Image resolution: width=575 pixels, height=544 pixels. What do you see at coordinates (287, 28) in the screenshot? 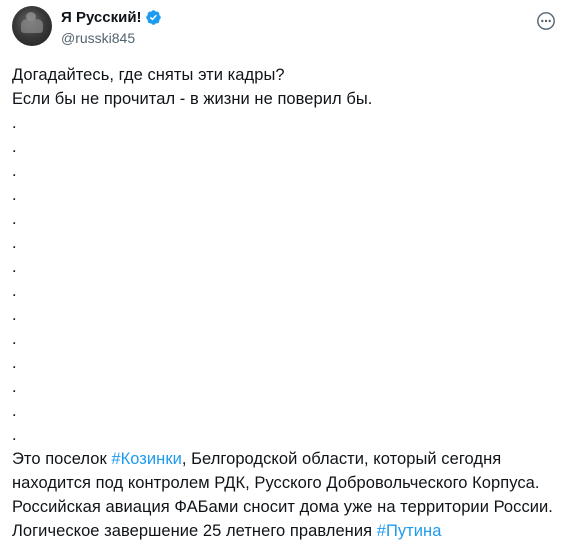
I see `tweet-header: Я Русский! @russki845` at bounding box center [287, 28].